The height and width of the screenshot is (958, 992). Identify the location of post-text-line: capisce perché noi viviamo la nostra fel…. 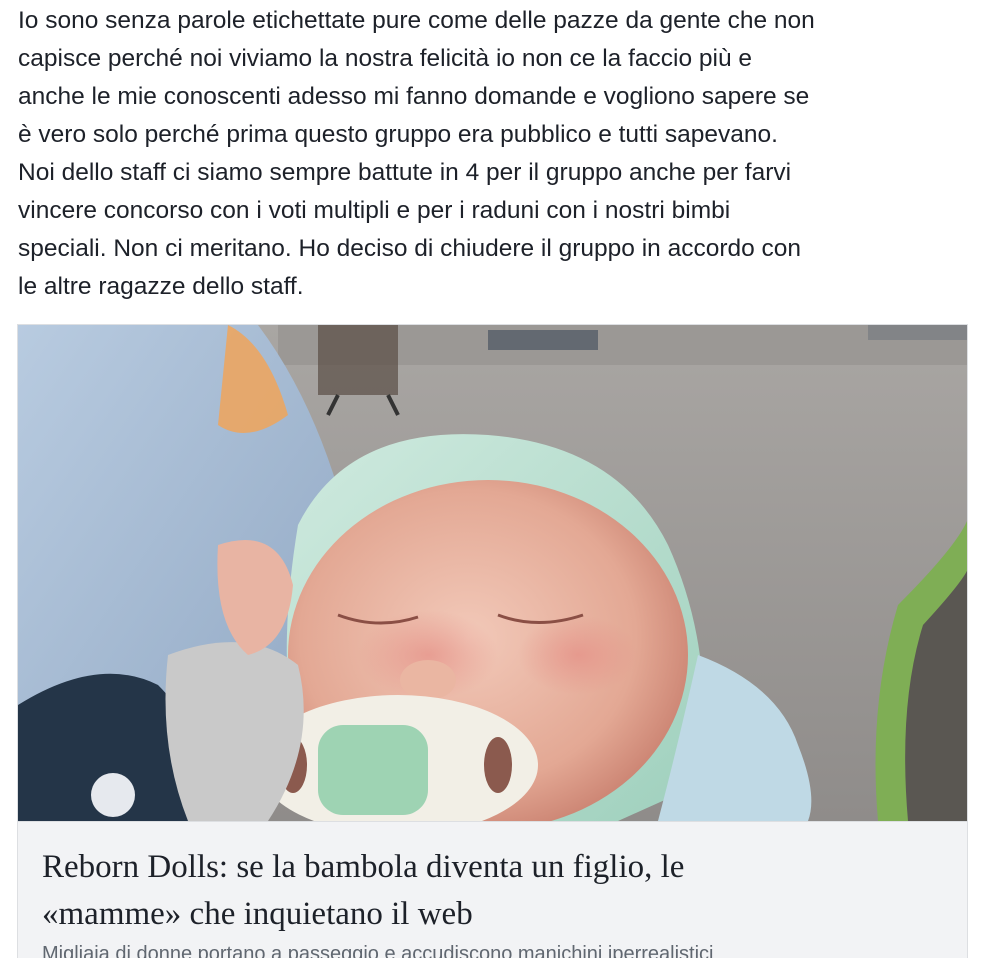
(385, 58).